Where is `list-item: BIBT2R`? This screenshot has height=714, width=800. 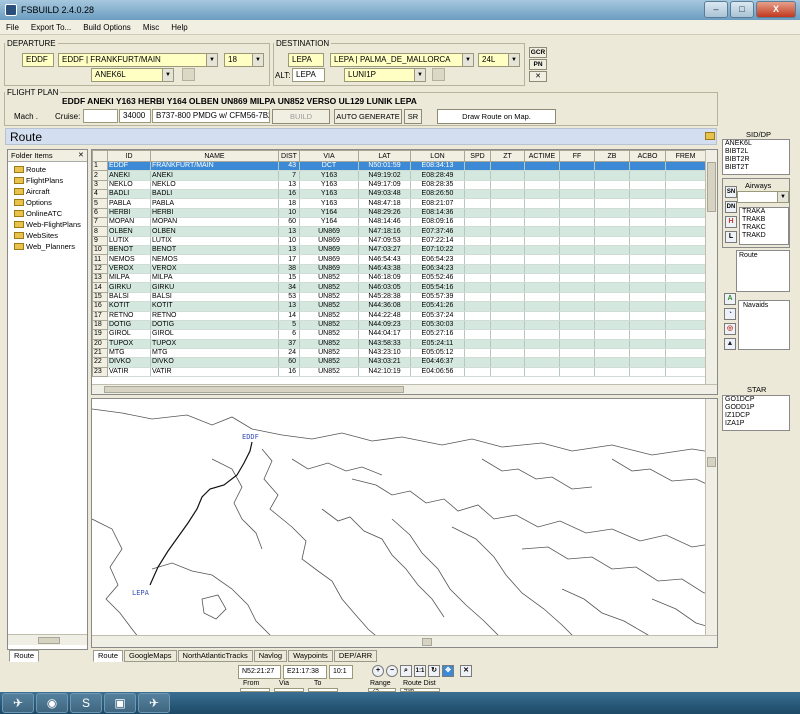
list-item: BIBT2R is located at coordinates (756, 160).